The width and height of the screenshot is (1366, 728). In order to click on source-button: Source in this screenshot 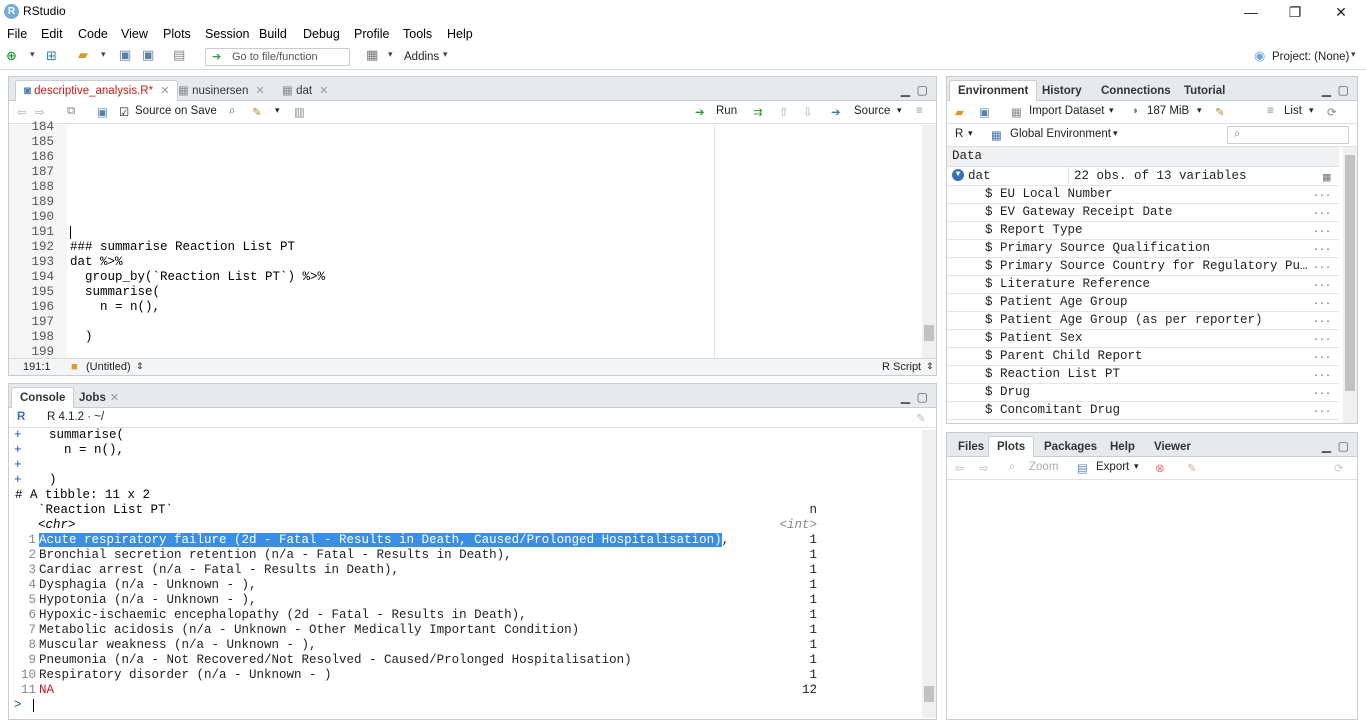, I will do `click(872, 111)`.